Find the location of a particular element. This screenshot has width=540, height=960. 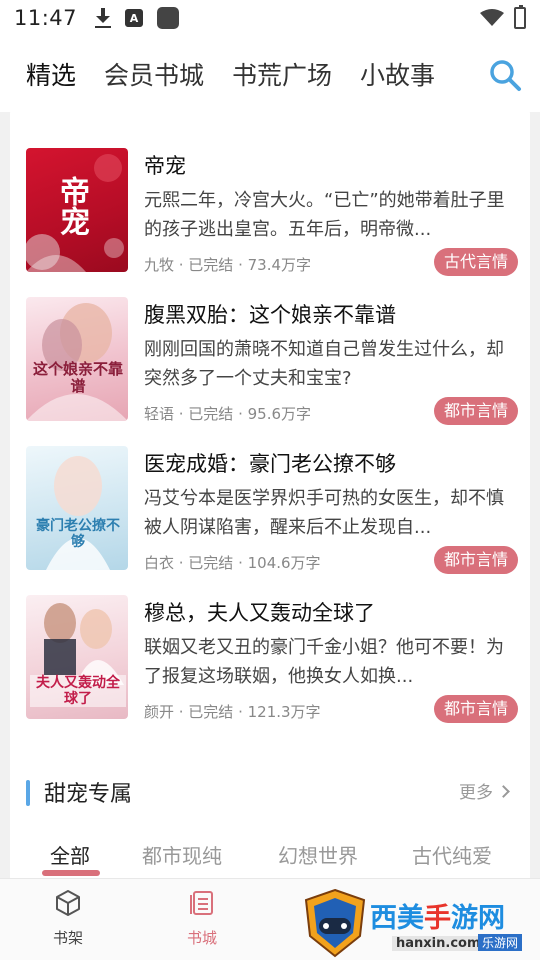

cover-title: 夫人又轰动全球了 is located at coordinates (78, 691).